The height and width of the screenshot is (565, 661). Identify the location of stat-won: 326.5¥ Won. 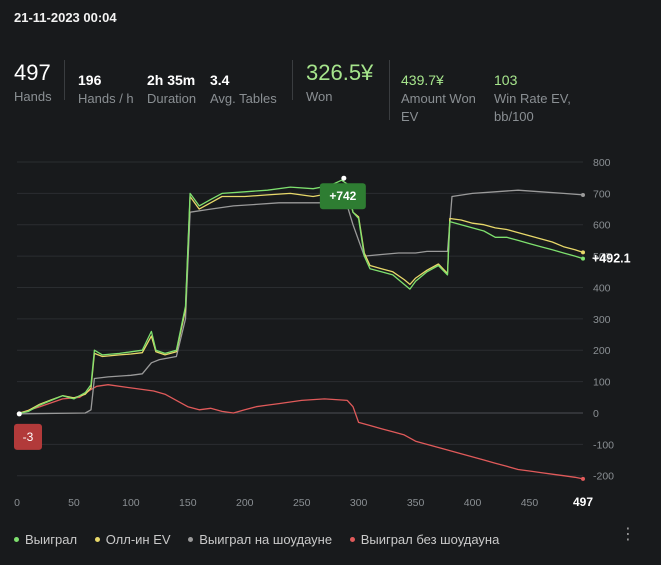
(339, 83).